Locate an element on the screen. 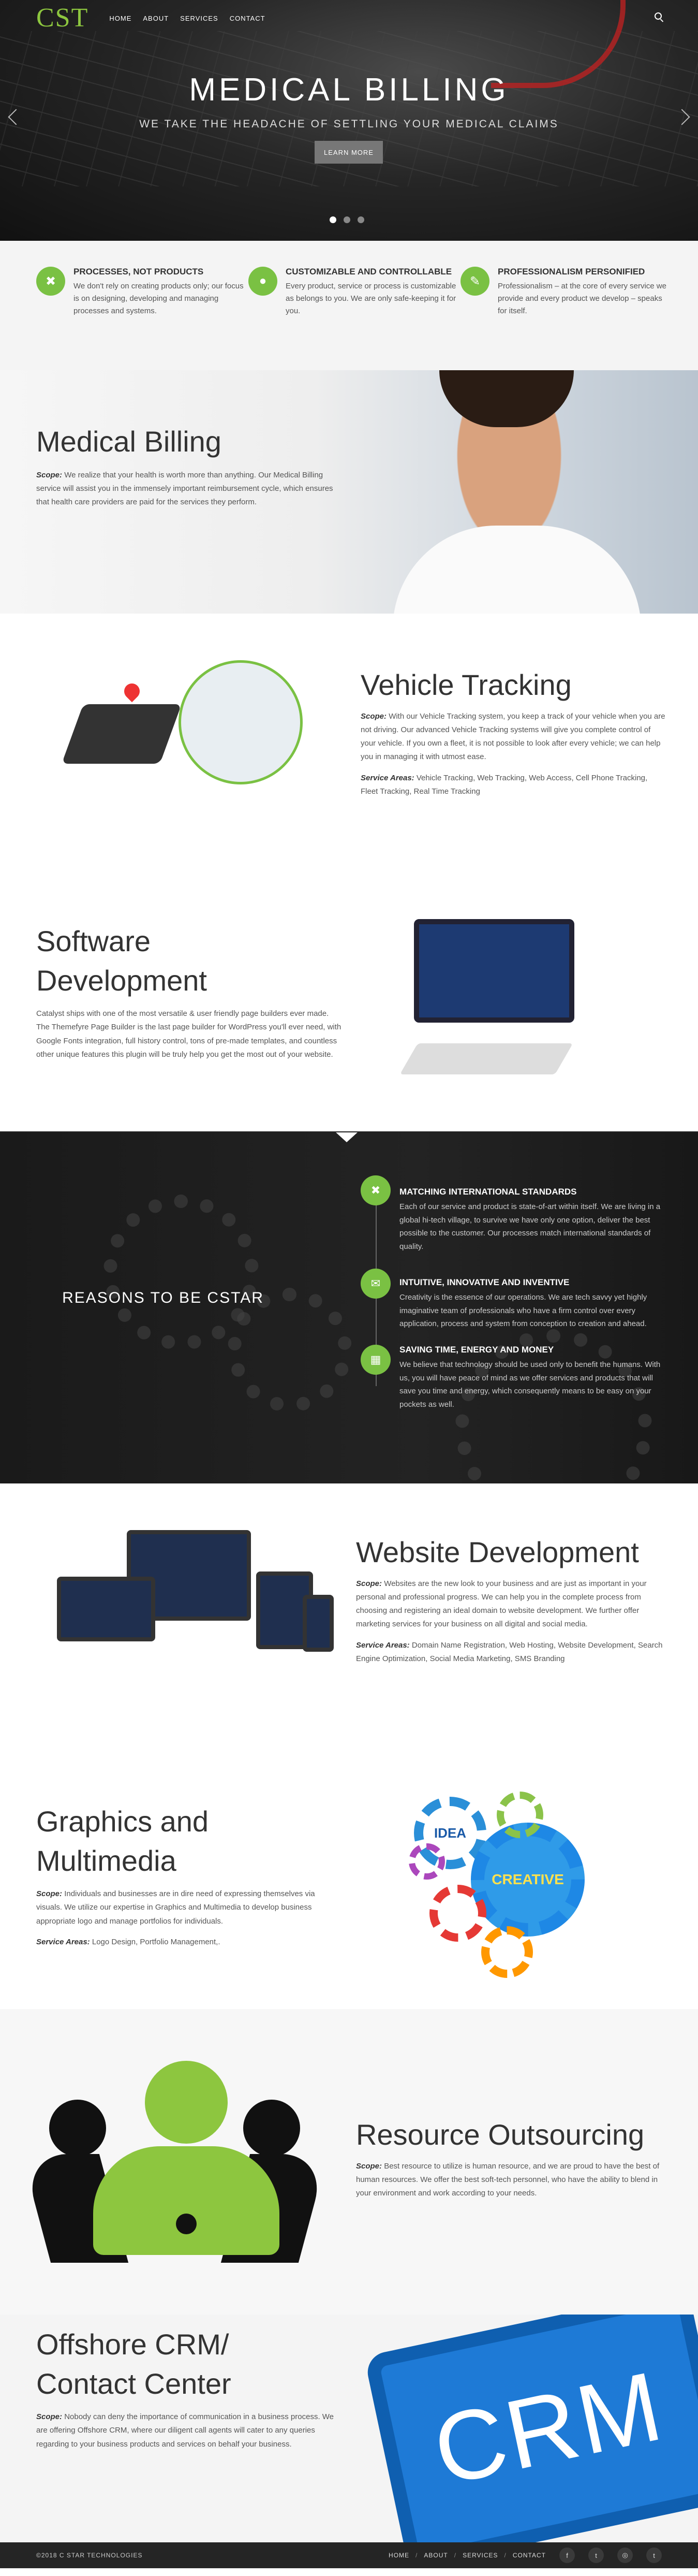 The image size is (698, 2576). footer-nav-contact: CONTACT is located at coordinates (529, 2556).